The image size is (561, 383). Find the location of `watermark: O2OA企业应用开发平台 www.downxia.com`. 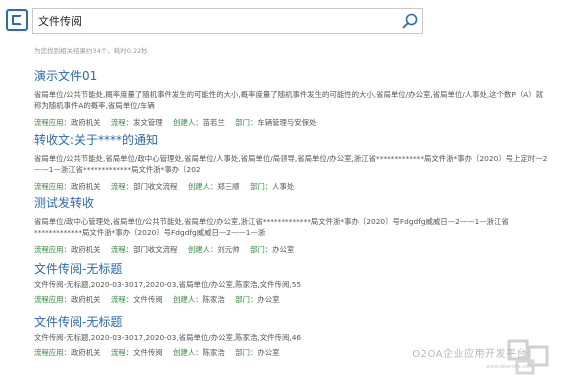

watermark: O2OA企业应用开发平台 www.downxia.com is located at coordinates (478, 357).